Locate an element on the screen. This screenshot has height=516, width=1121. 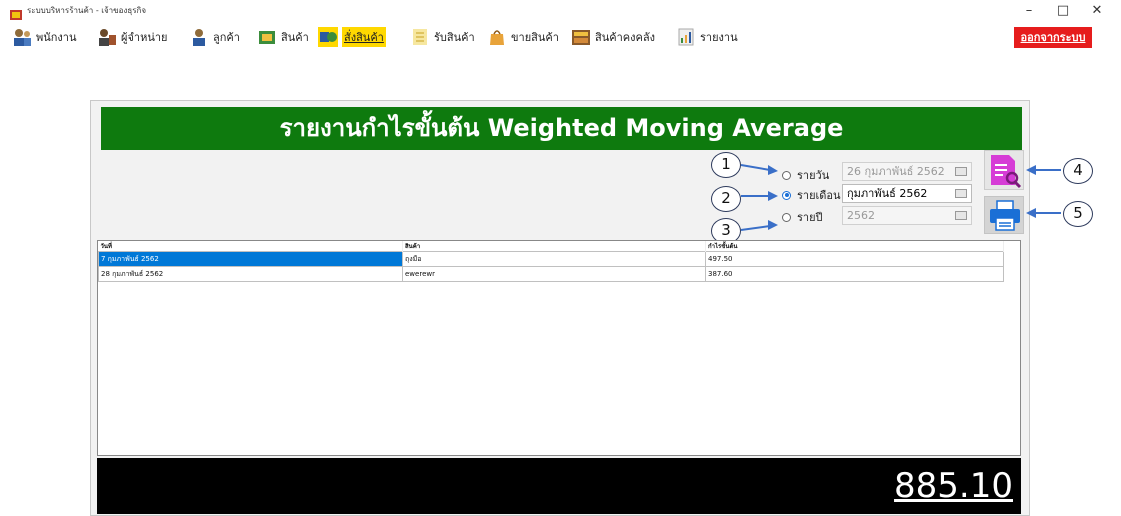
menu-item-suppliers: ผู้จำหน่าย is located at coordinates (132, 37).